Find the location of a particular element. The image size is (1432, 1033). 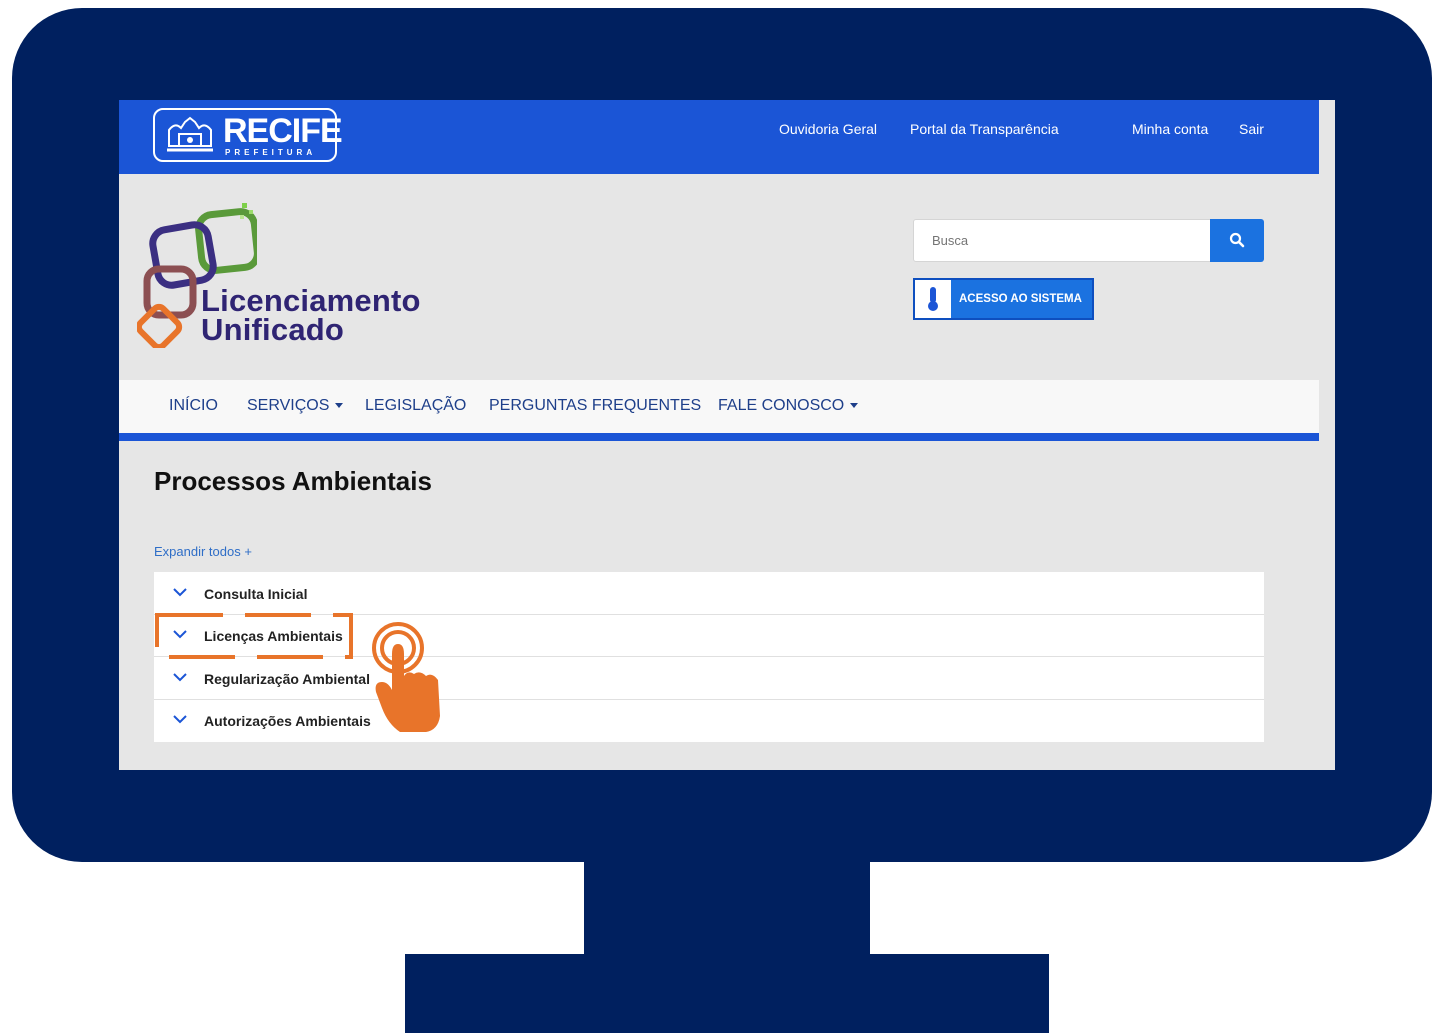

recife-logo-subtext: PREFEITURA is located at coordinates (271, 152).